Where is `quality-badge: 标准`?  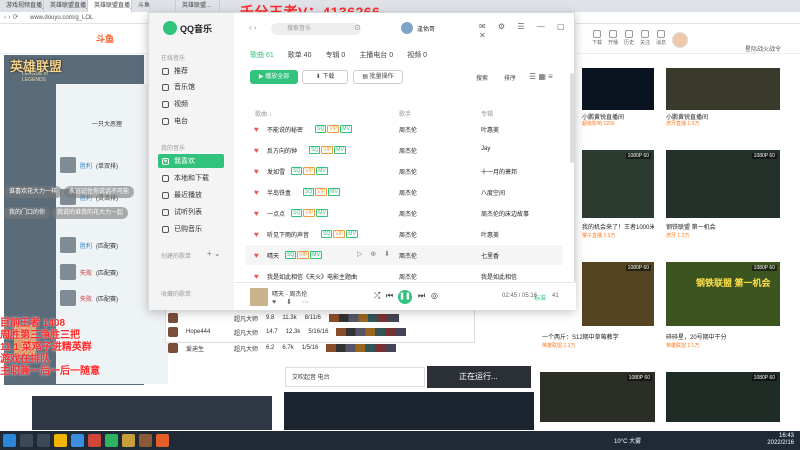 quality-badge: 标准 is located at coordinates (540, 297).